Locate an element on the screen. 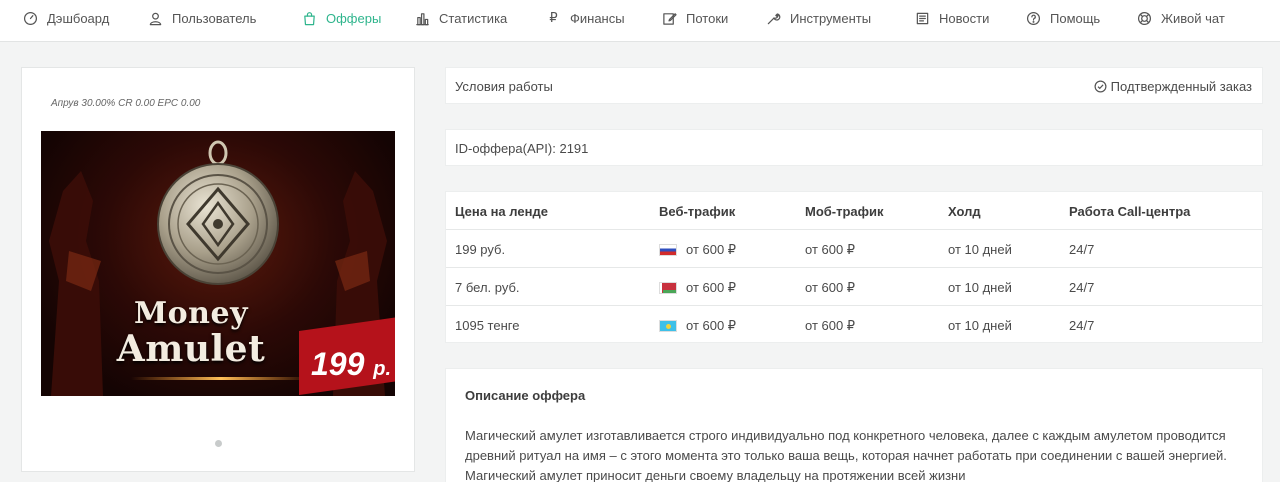  offer-id-label: ID-оффера(API): 2191 is located at coordinates (522, 148).